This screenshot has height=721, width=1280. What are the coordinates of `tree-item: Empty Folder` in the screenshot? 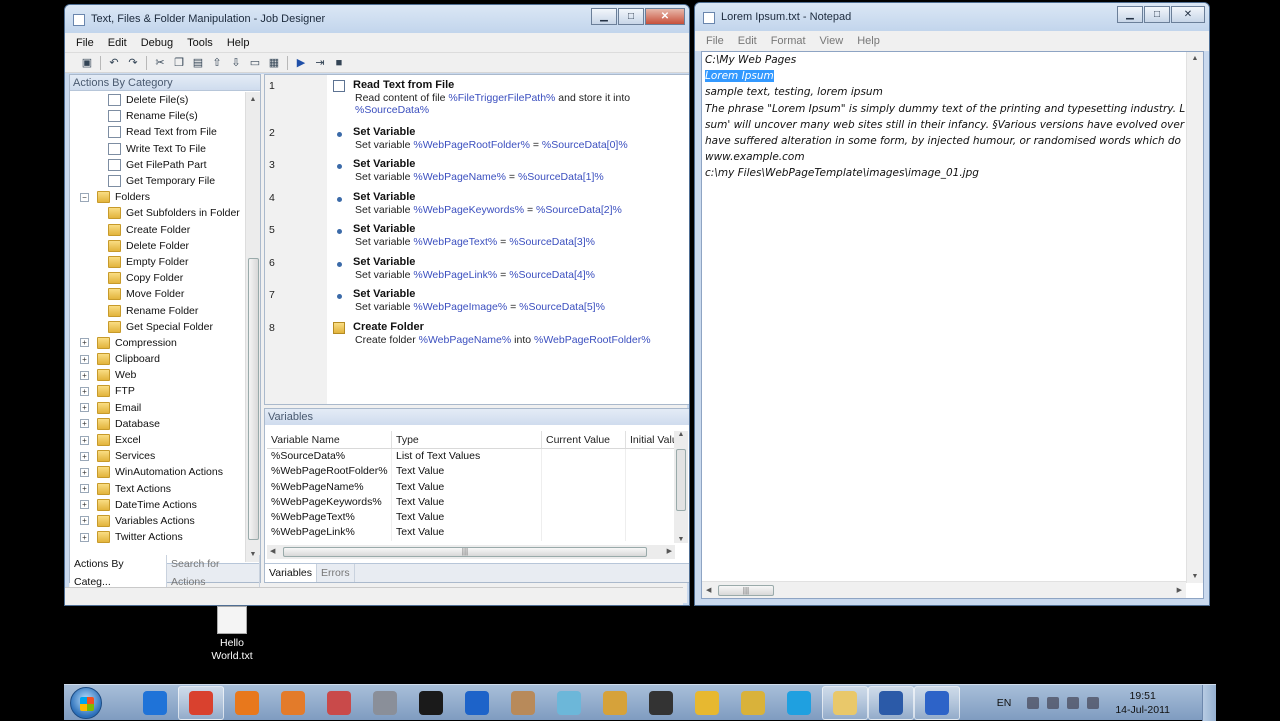 It's located at (158, 262).